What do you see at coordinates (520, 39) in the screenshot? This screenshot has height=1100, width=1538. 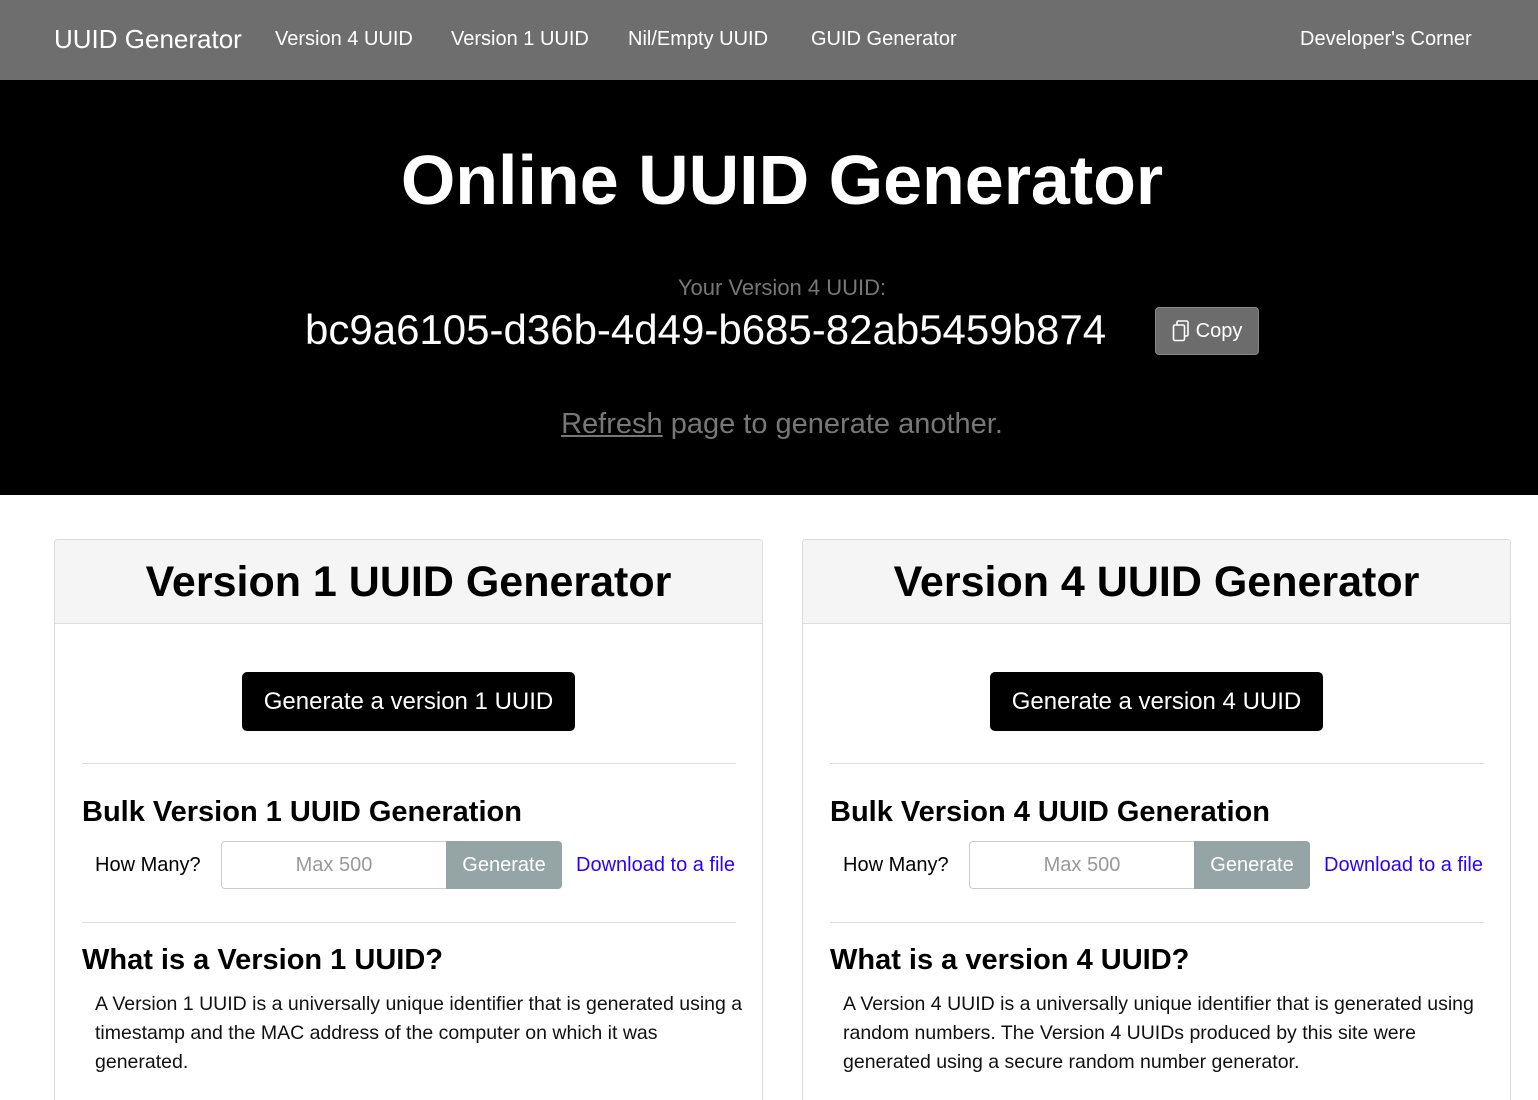 I see `nav-link-version-1-uuid: Version 1 UUID` at bounding box center [520, 39].